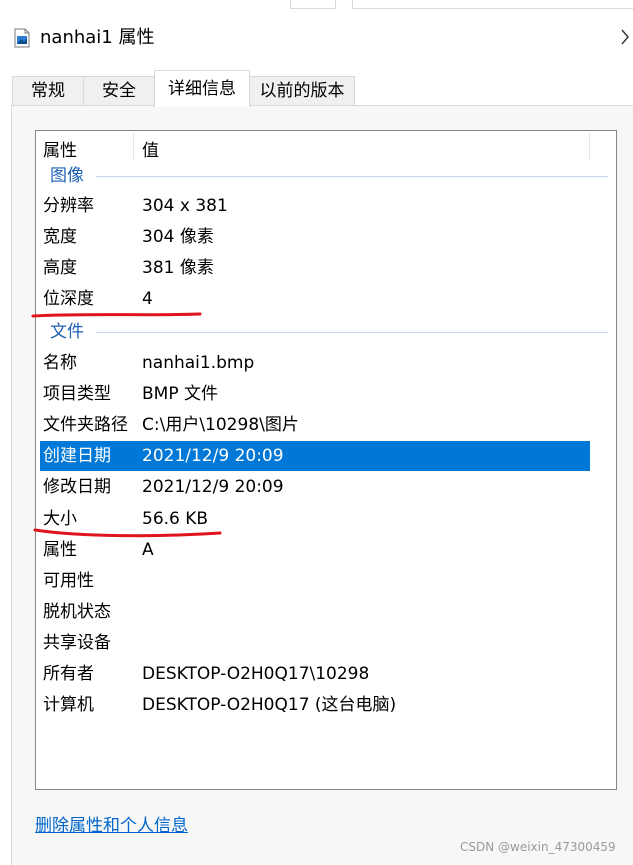 The width and height of the screenshot is (633, 865). What do you see at coordinates (256, 674) in the screenshot?
I see `property-value: DESKTOP-O2H0Q17\10298` at bounding box center [256, 674].